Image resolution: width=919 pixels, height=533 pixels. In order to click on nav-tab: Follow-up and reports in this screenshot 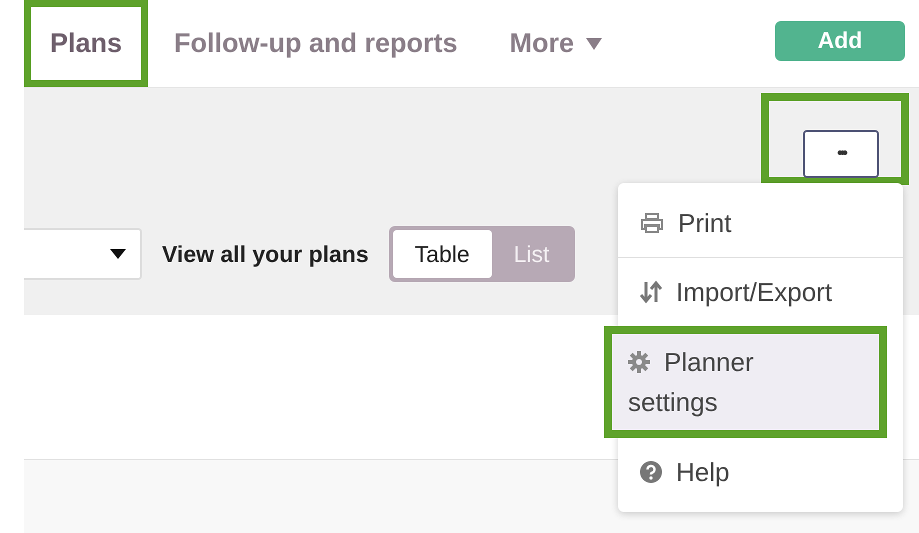, I will do `click(316, 43)`.